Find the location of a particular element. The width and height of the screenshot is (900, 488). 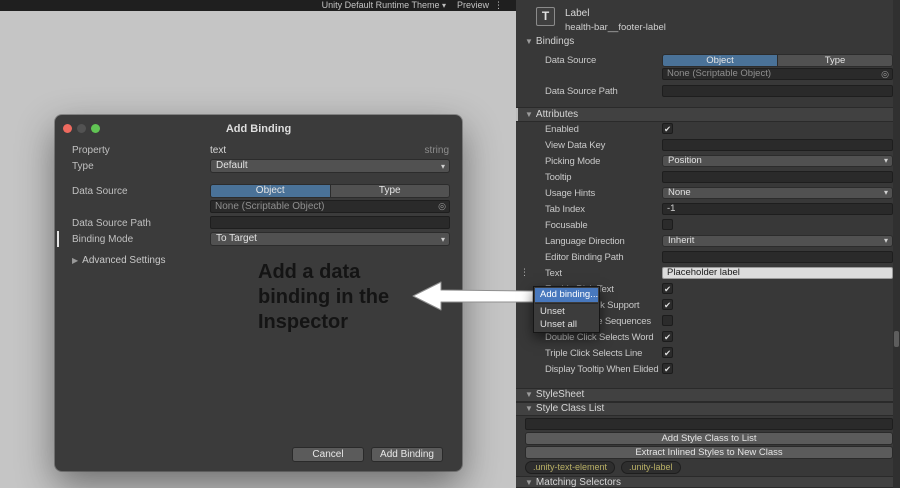

data-source-object-row: None (Scriptable Object) ◎ is located at coordinates (258, 208).